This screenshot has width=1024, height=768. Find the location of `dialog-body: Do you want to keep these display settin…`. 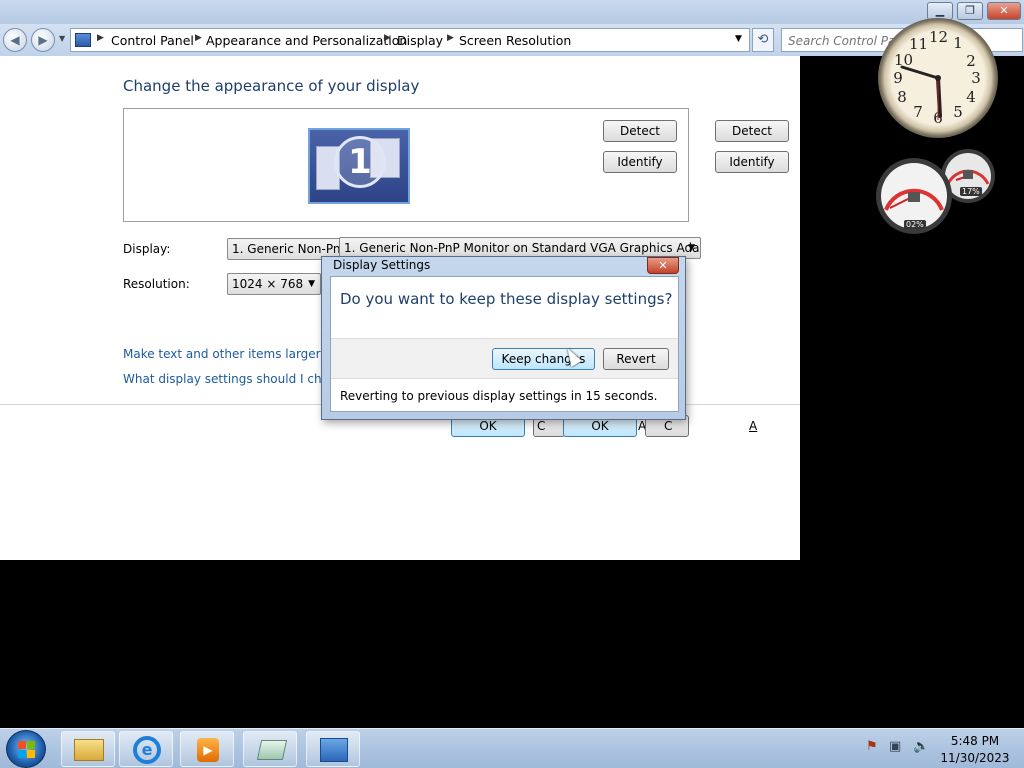

dialog-body: Do you want to keep these display settin… is located at coordinates (504, 344).